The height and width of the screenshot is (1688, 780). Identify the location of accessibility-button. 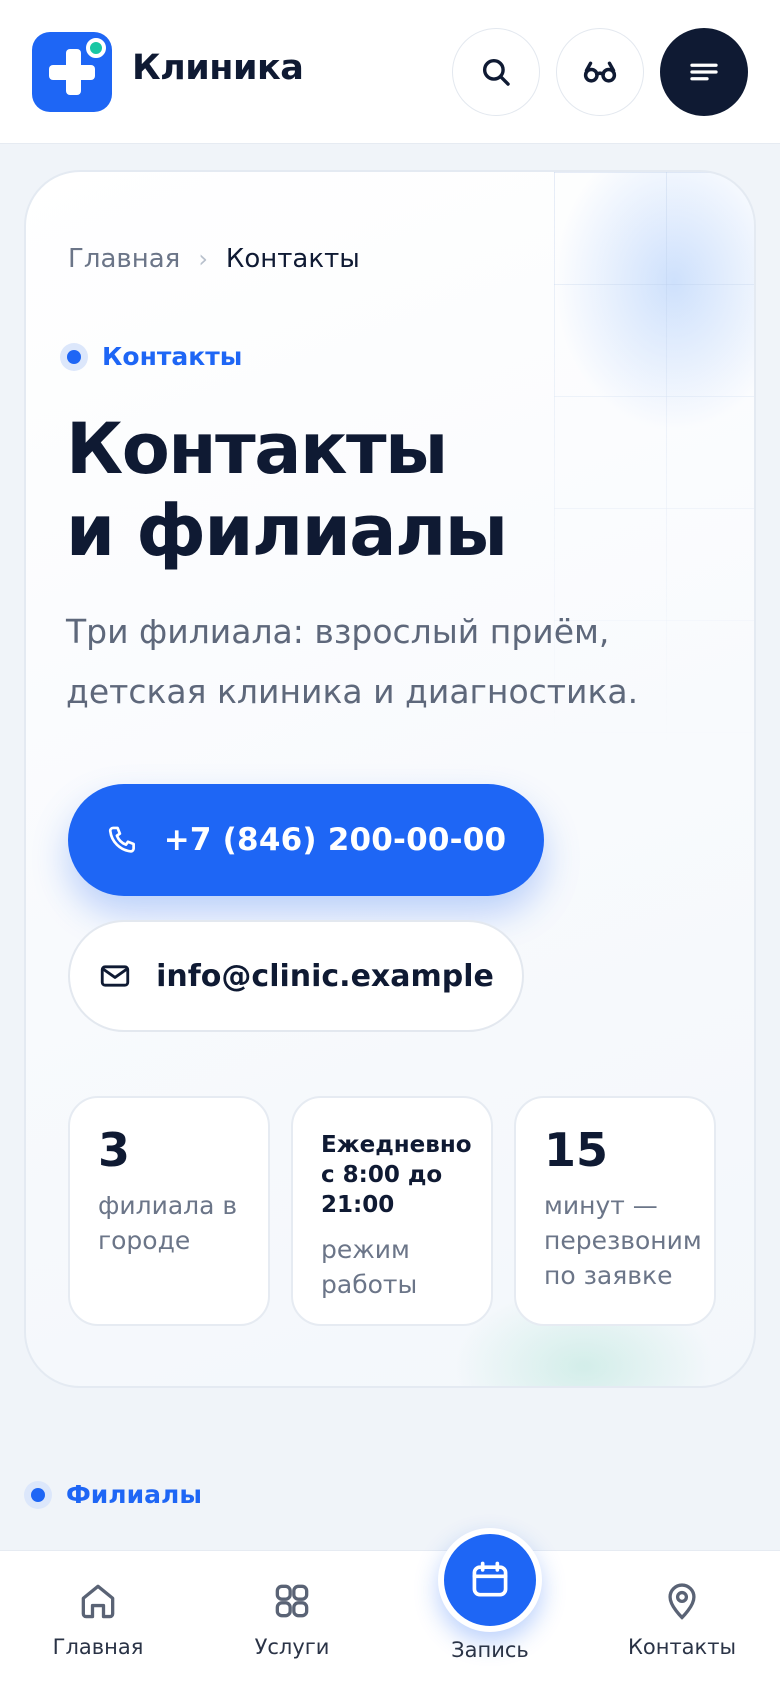
(600, 72).